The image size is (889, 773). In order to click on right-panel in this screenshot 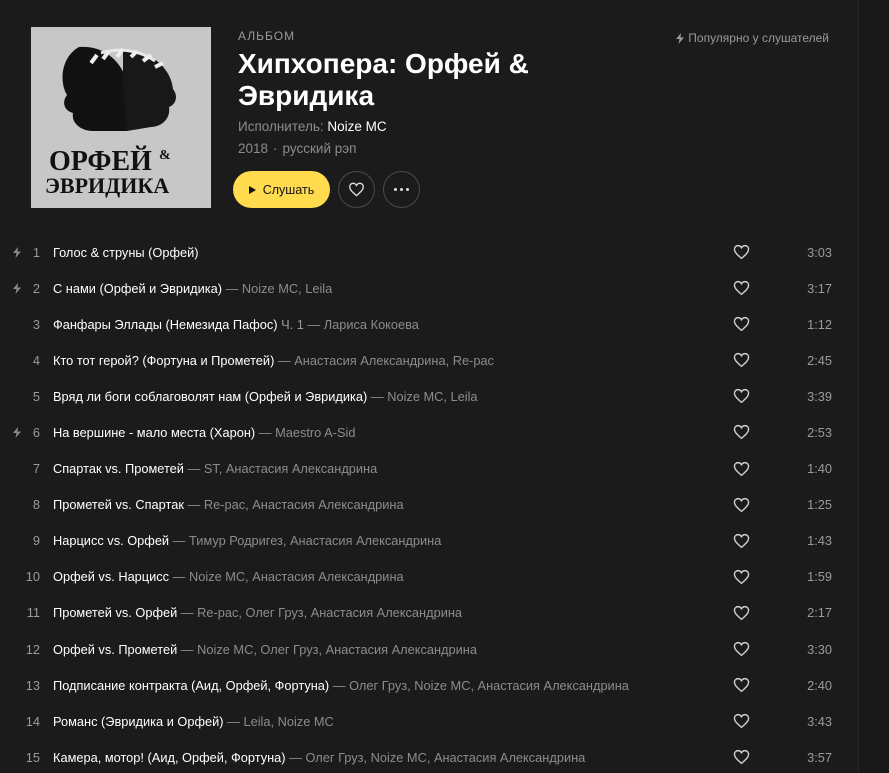, I will do `click(873, 386)`.